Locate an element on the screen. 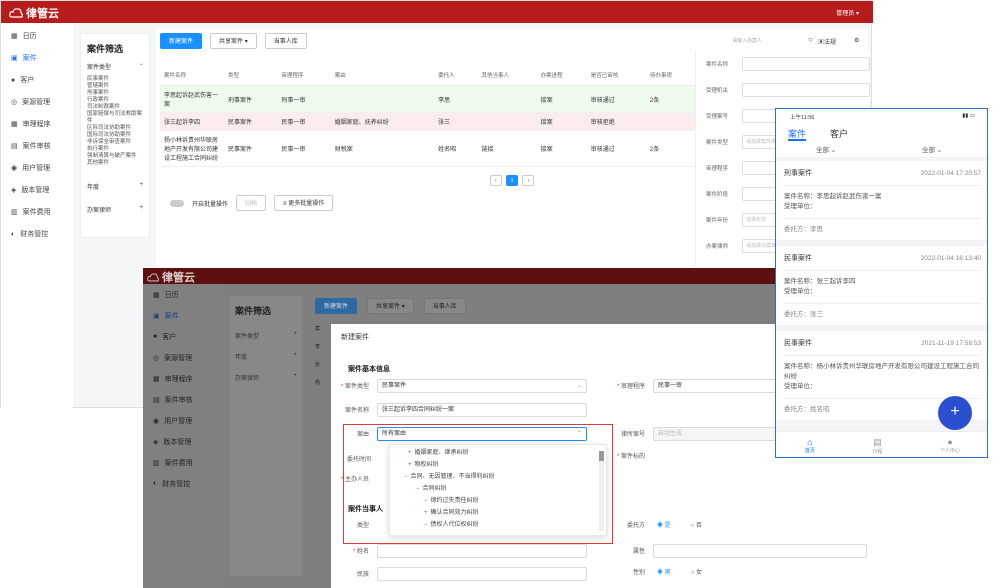 This screenshot has width=1000, height=588. filter-type-option: 强制清算与破产案件 is located at coordinates (115, 156).